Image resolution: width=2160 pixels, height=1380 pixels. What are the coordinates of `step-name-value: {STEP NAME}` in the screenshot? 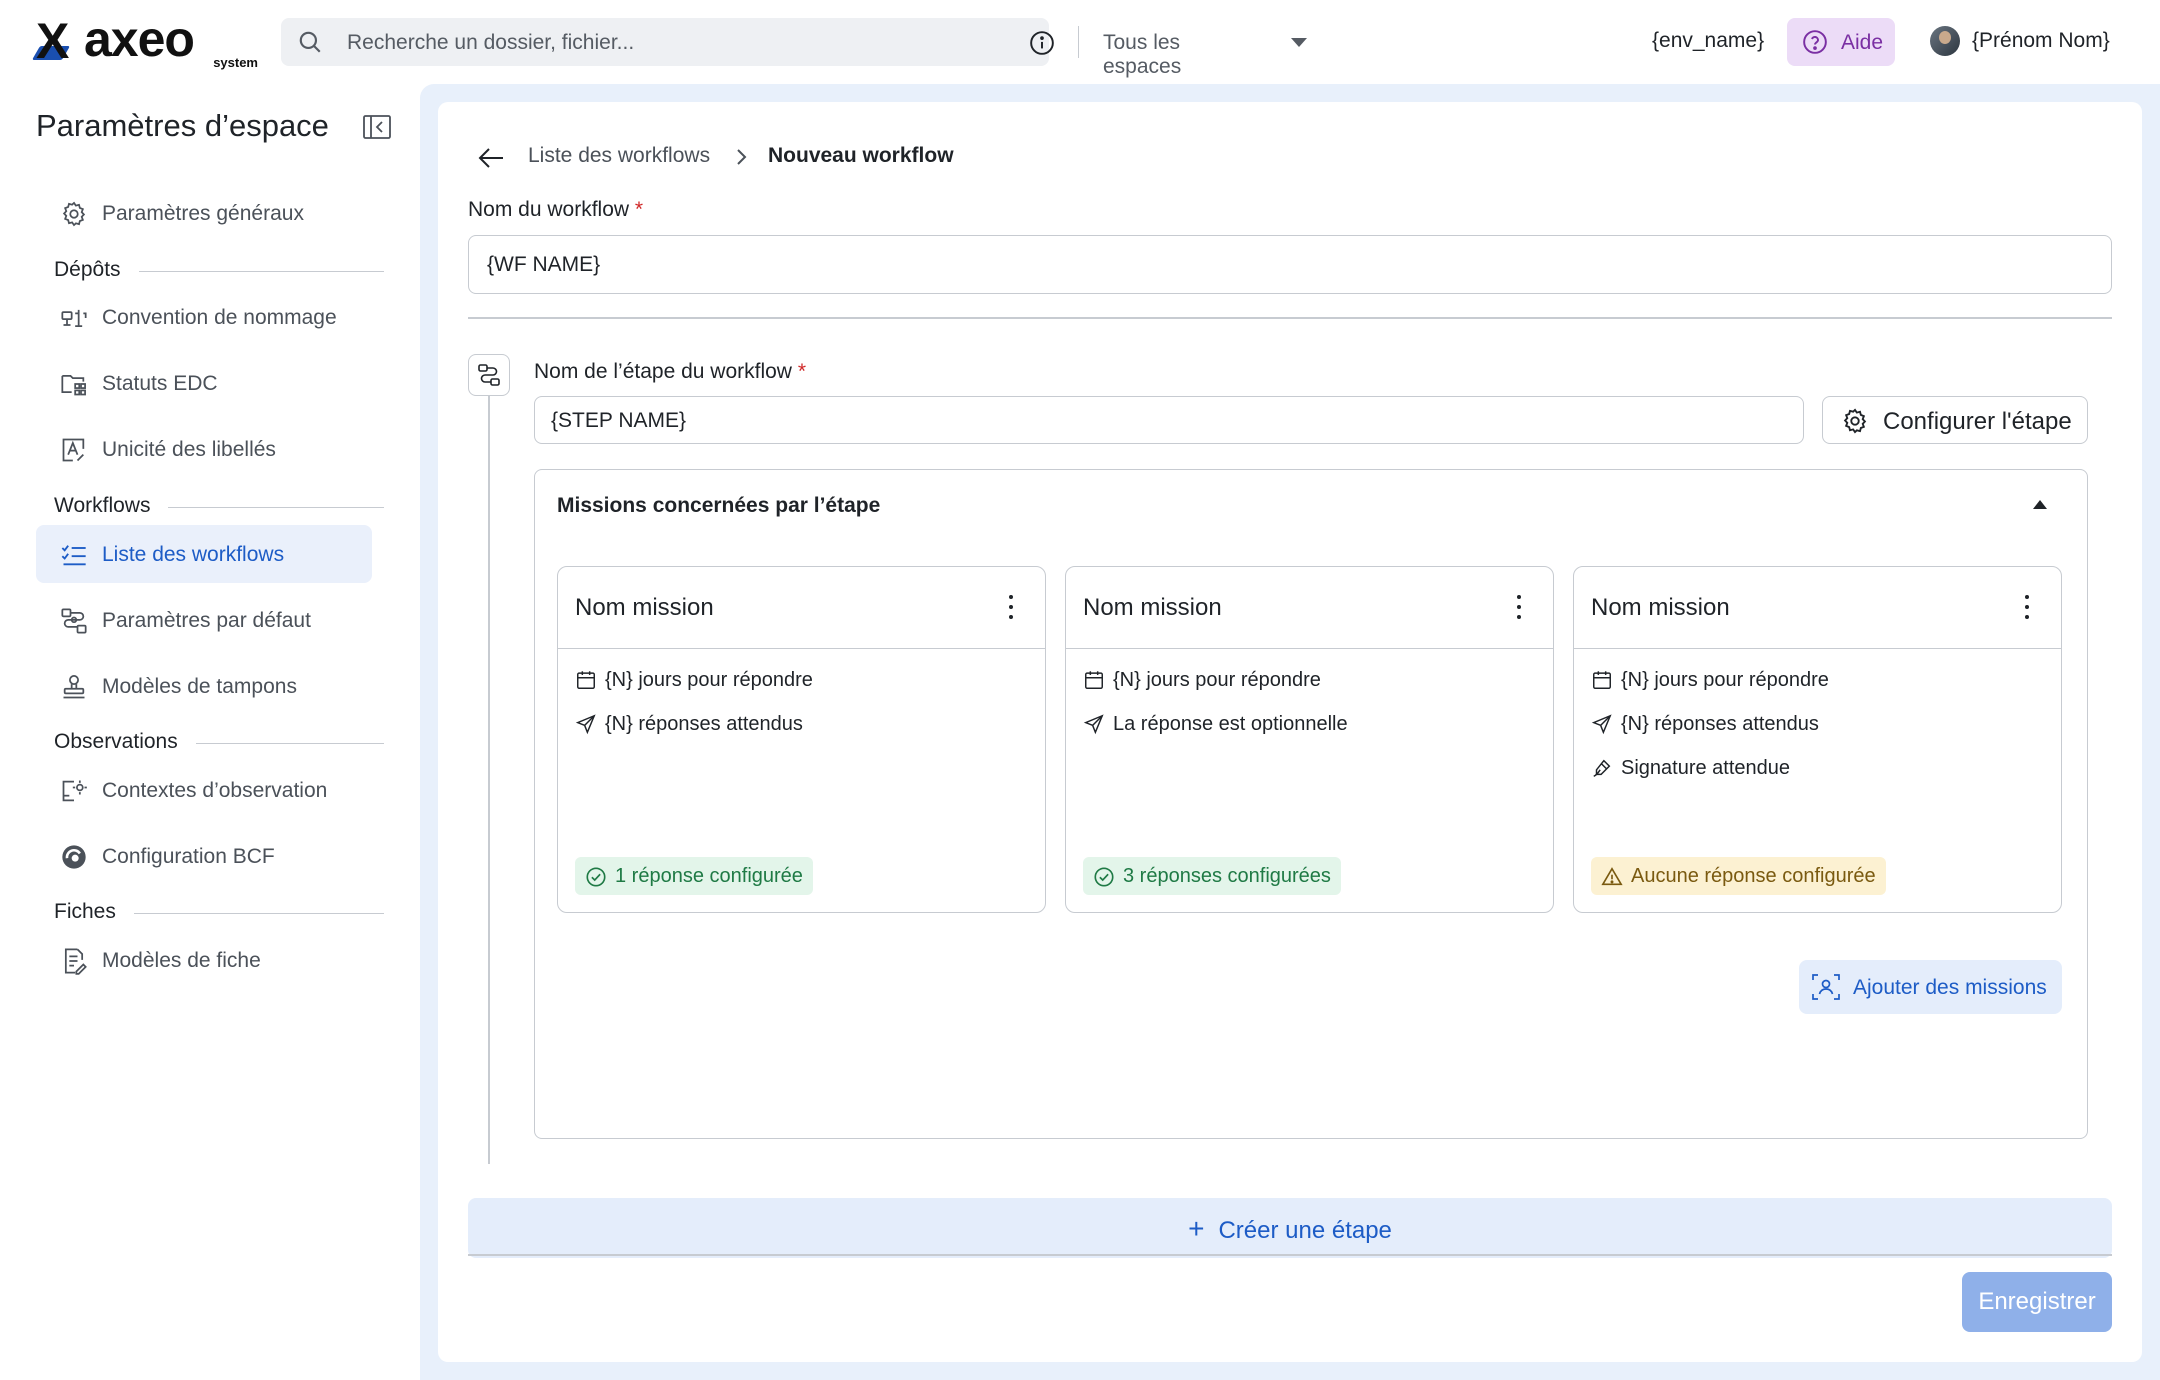 It's located at (619, 420).